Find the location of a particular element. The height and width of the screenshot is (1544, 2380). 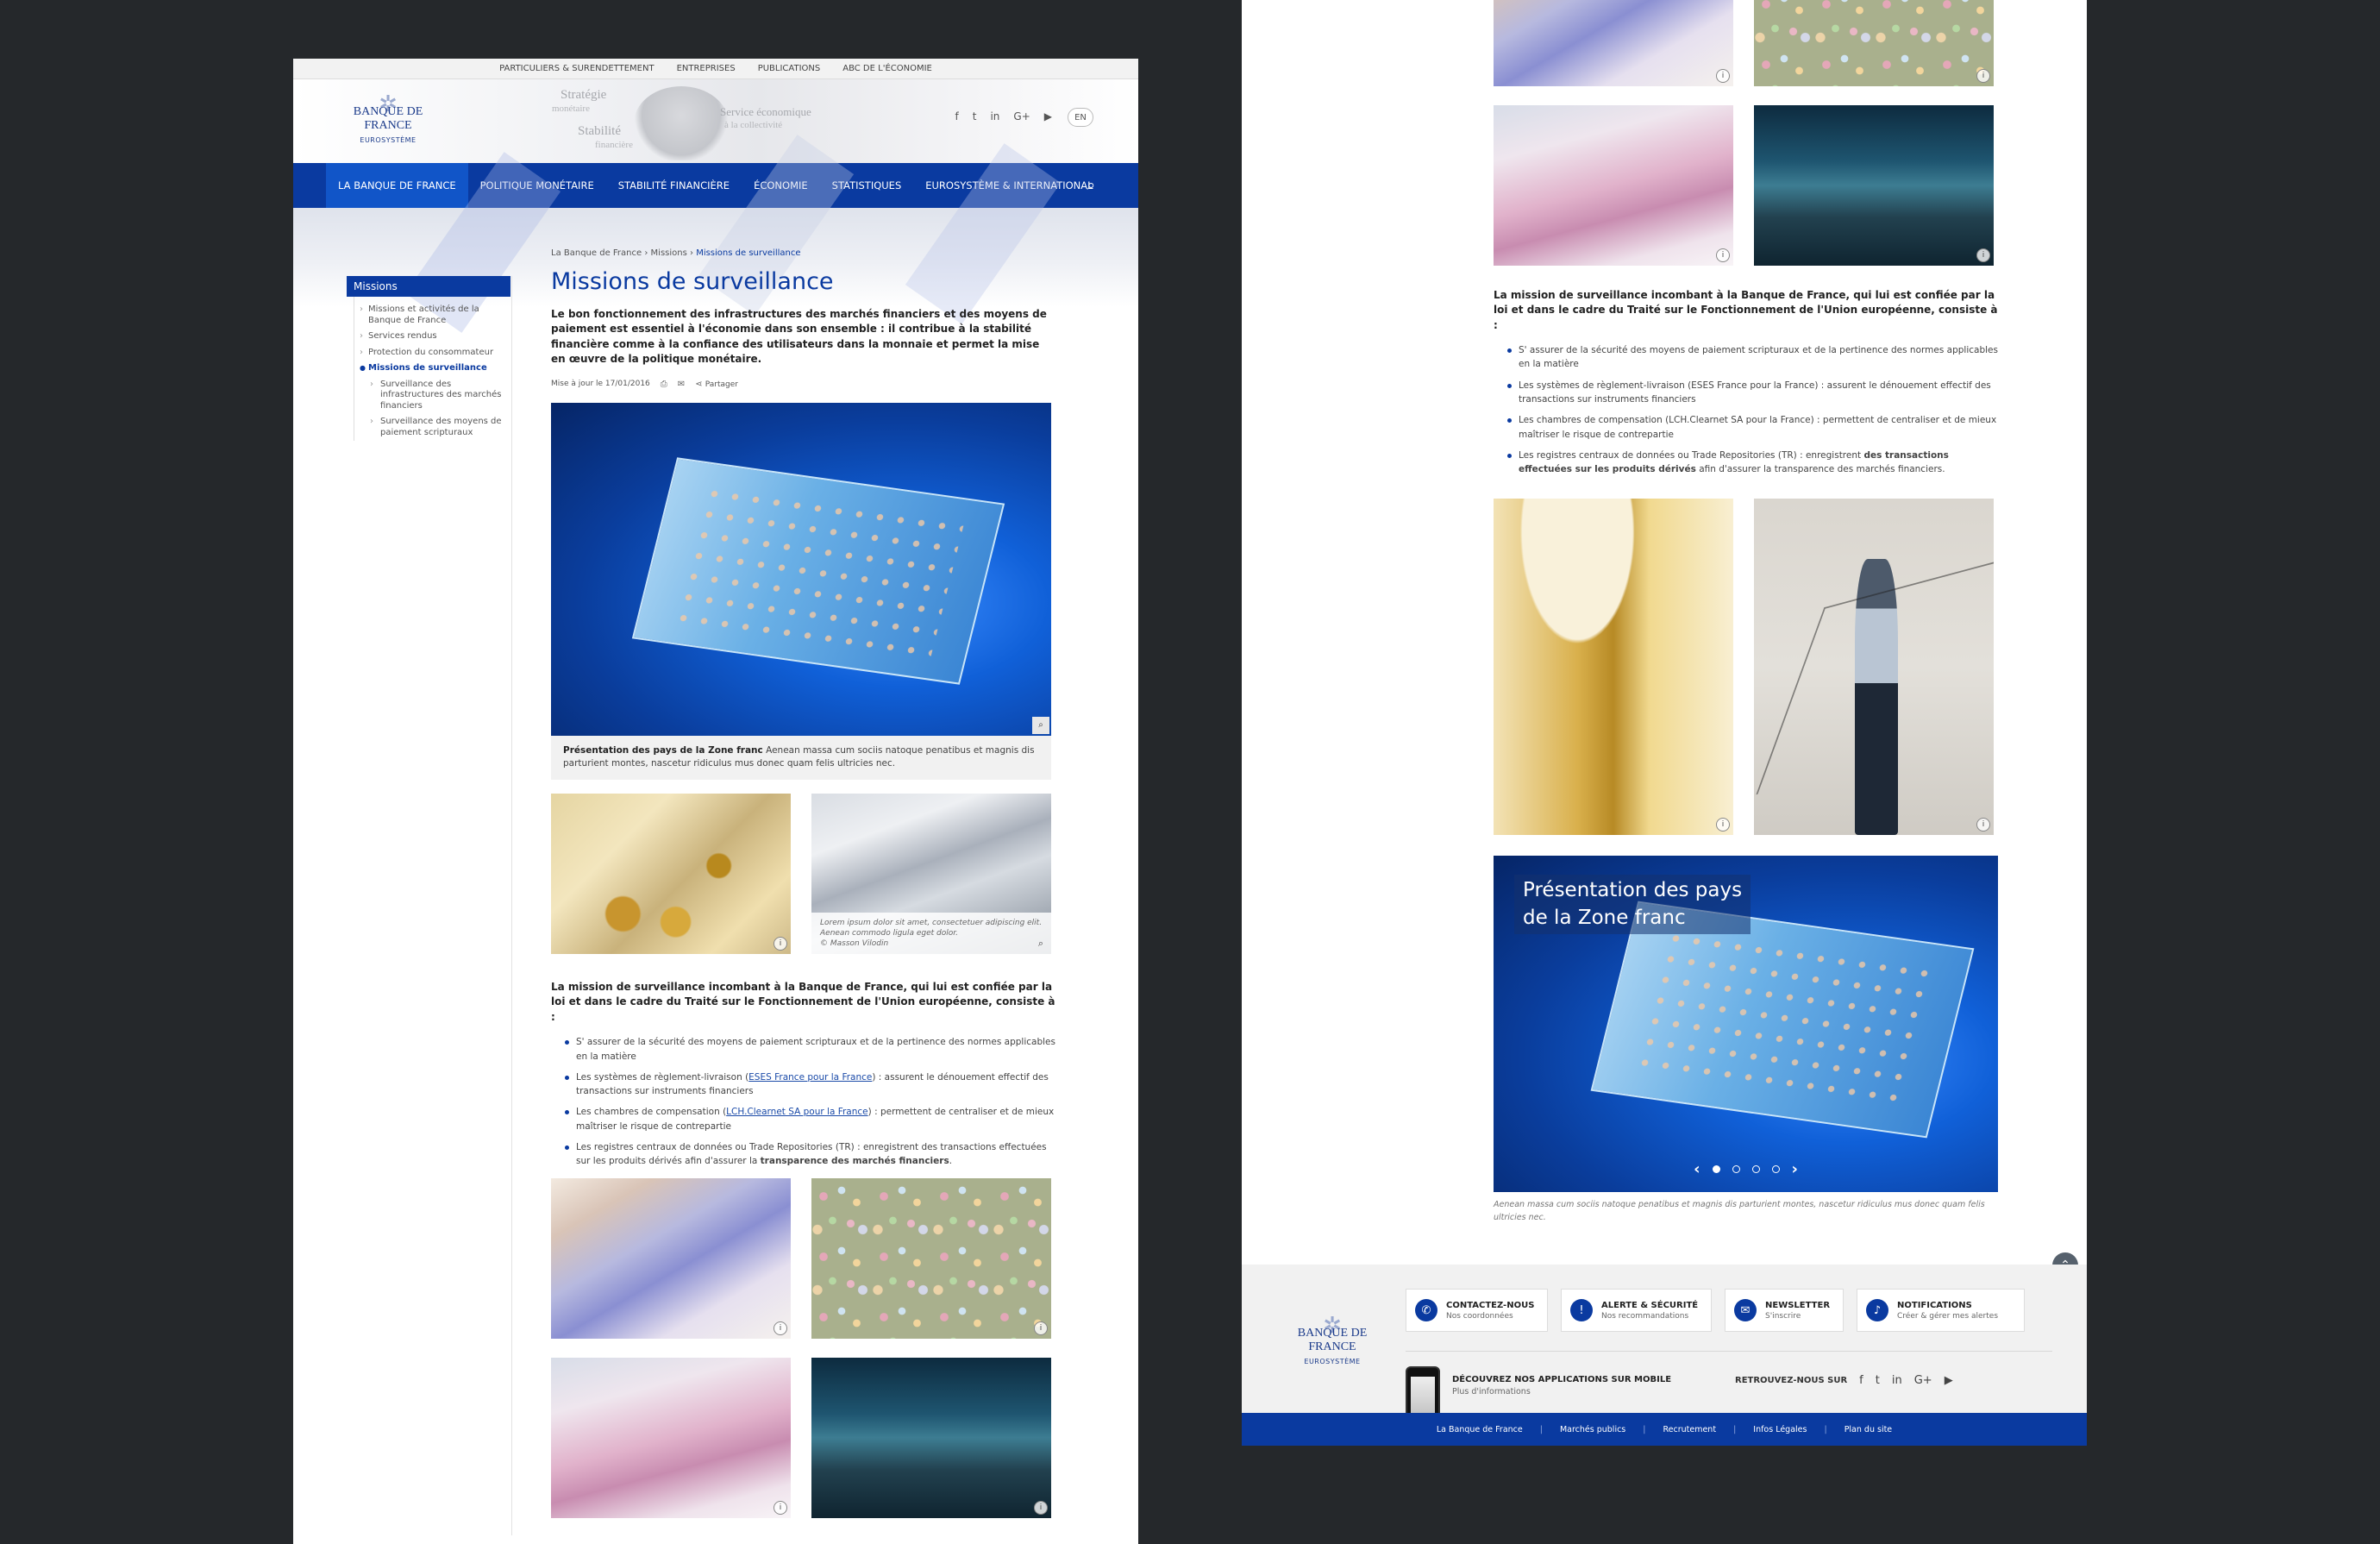

nav-item-banque-de-france: LA BANQUE DE FRANCE is located at coordinates (397, 185).